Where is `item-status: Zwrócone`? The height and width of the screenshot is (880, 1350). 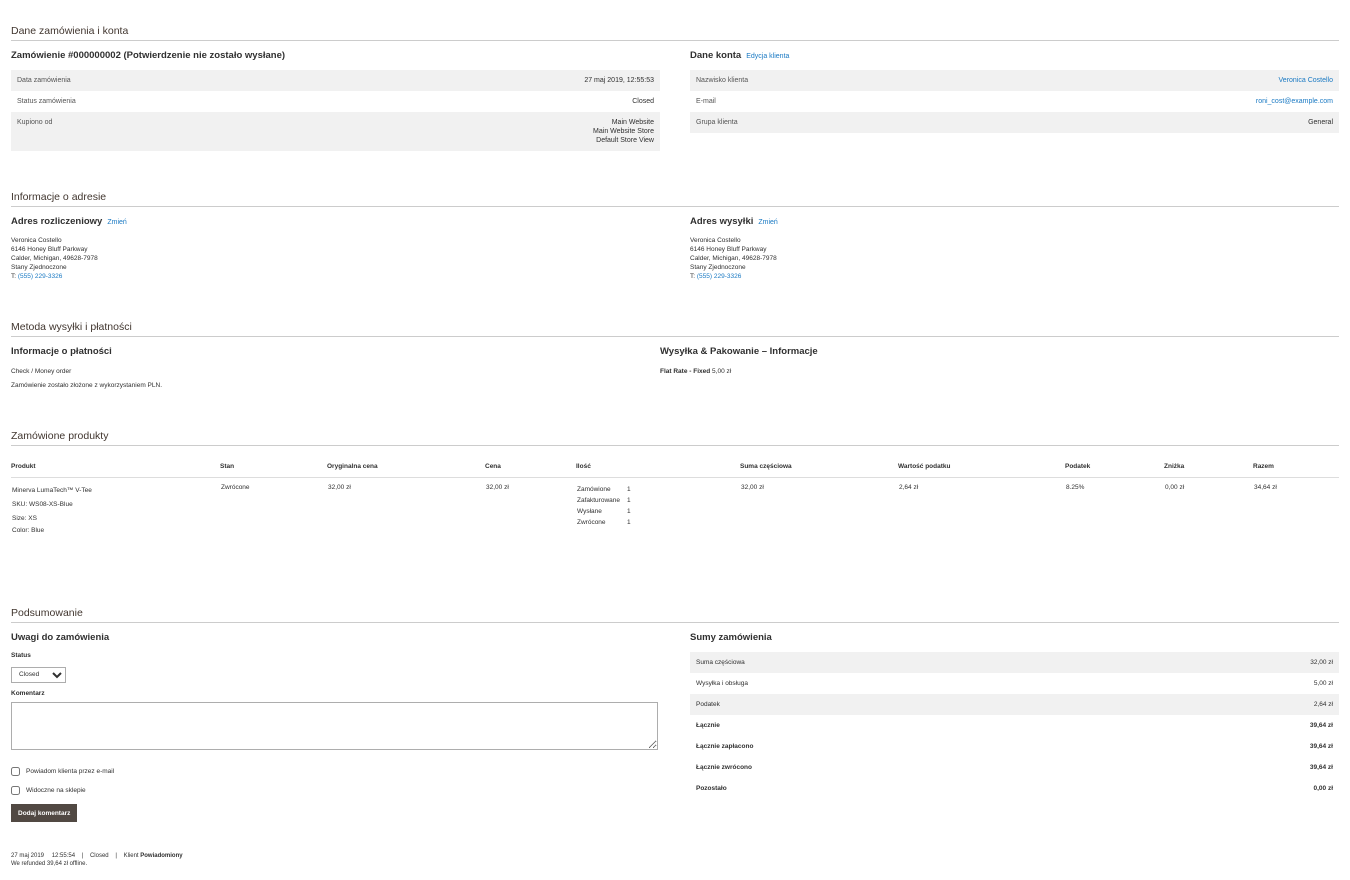 item-status: Zwrócone is located at coordinates (235, 487).